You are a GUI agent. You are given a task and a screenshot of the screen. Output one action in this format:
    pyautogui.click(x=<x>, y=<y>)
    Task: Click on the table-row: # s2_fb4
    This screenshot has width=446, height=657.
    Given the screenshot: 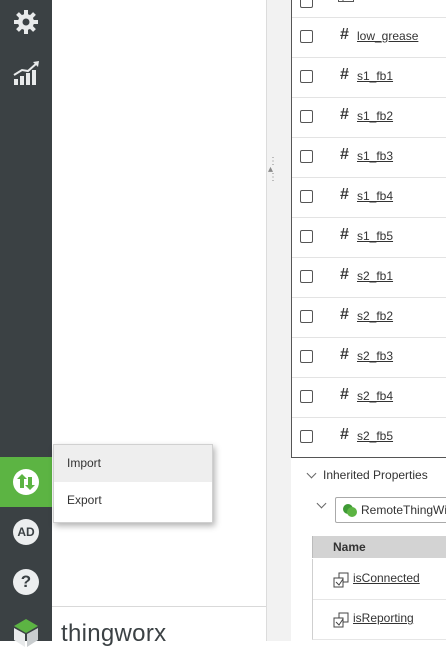 What is the action you would take?
    pyautogui.click(x=369, y=397)
    